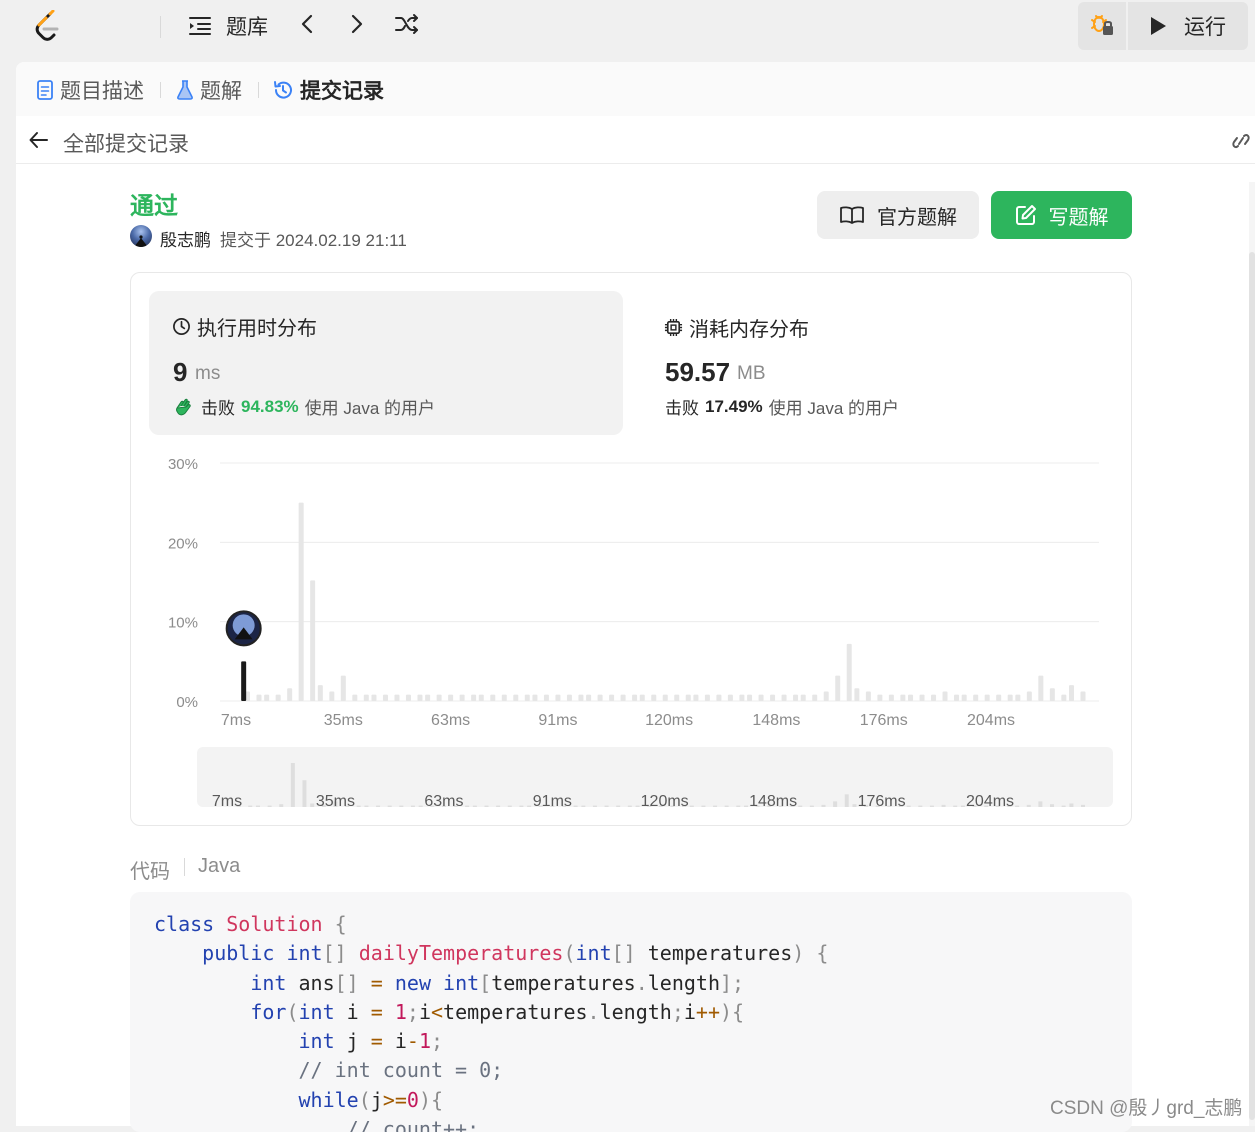  I want to click on avatar, so click(141, 236).